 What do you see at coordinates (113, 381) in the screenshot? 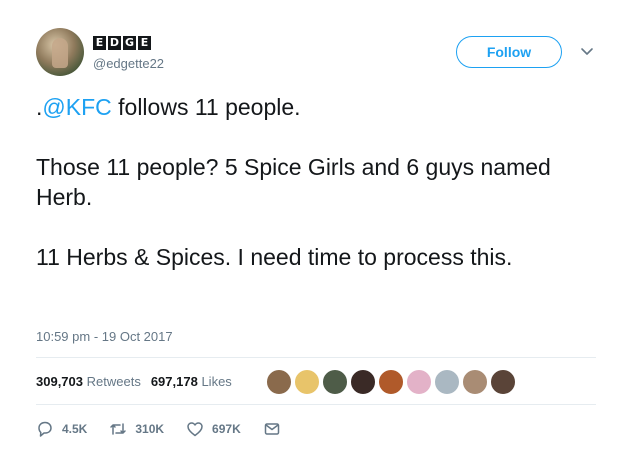
I see `retweets-label: Retweets` at bounding box center [113, 381].